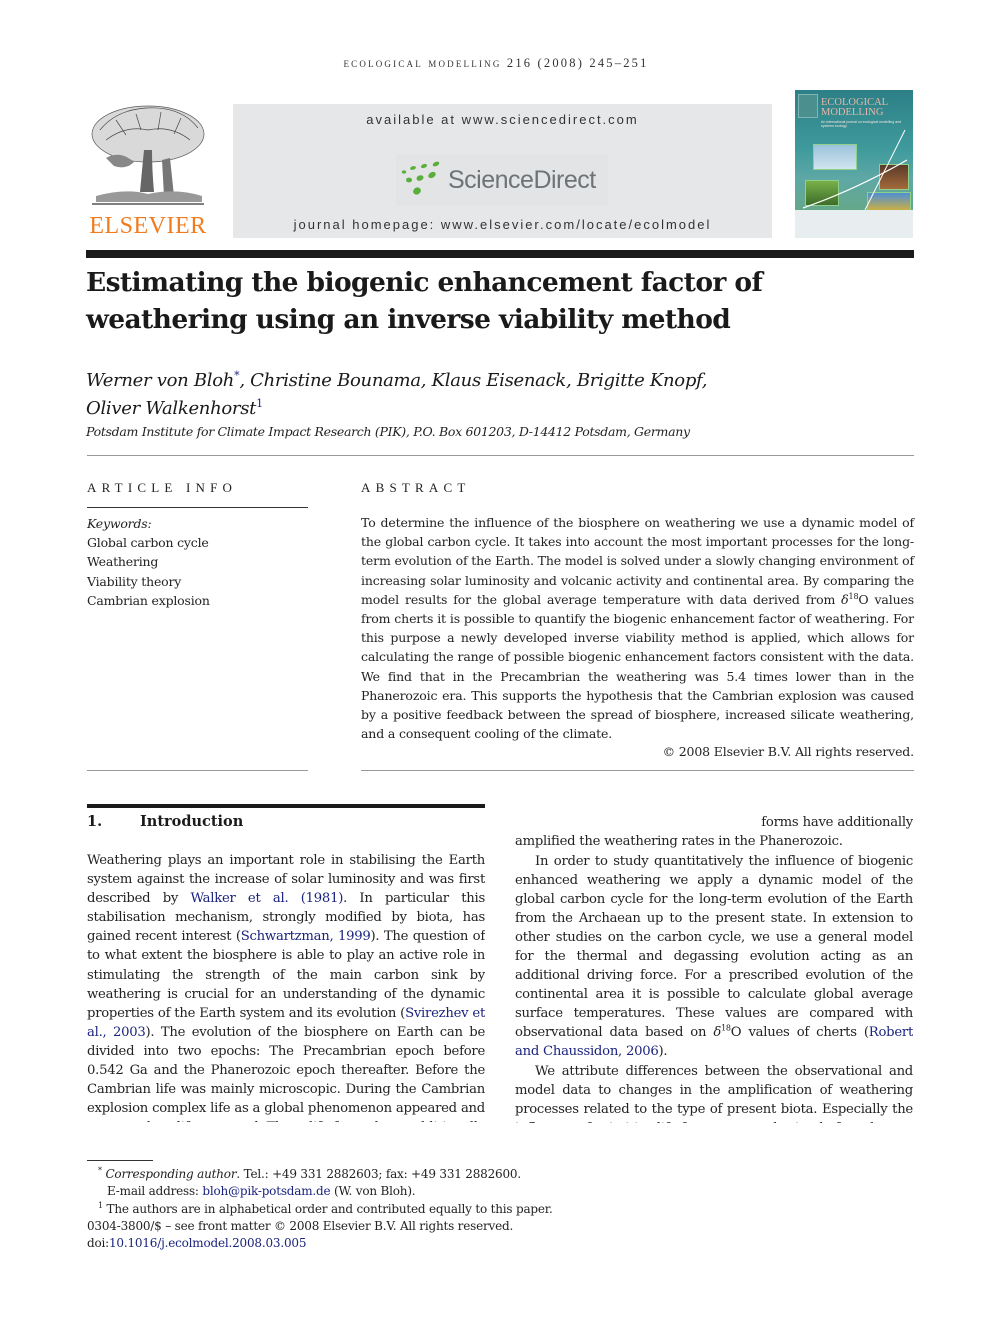 Image resolution: width=992 pixels, height=1323 pixels. Describe the element at coordinates (854, 224) in the screenshot. I see `cover-footer` at that location.